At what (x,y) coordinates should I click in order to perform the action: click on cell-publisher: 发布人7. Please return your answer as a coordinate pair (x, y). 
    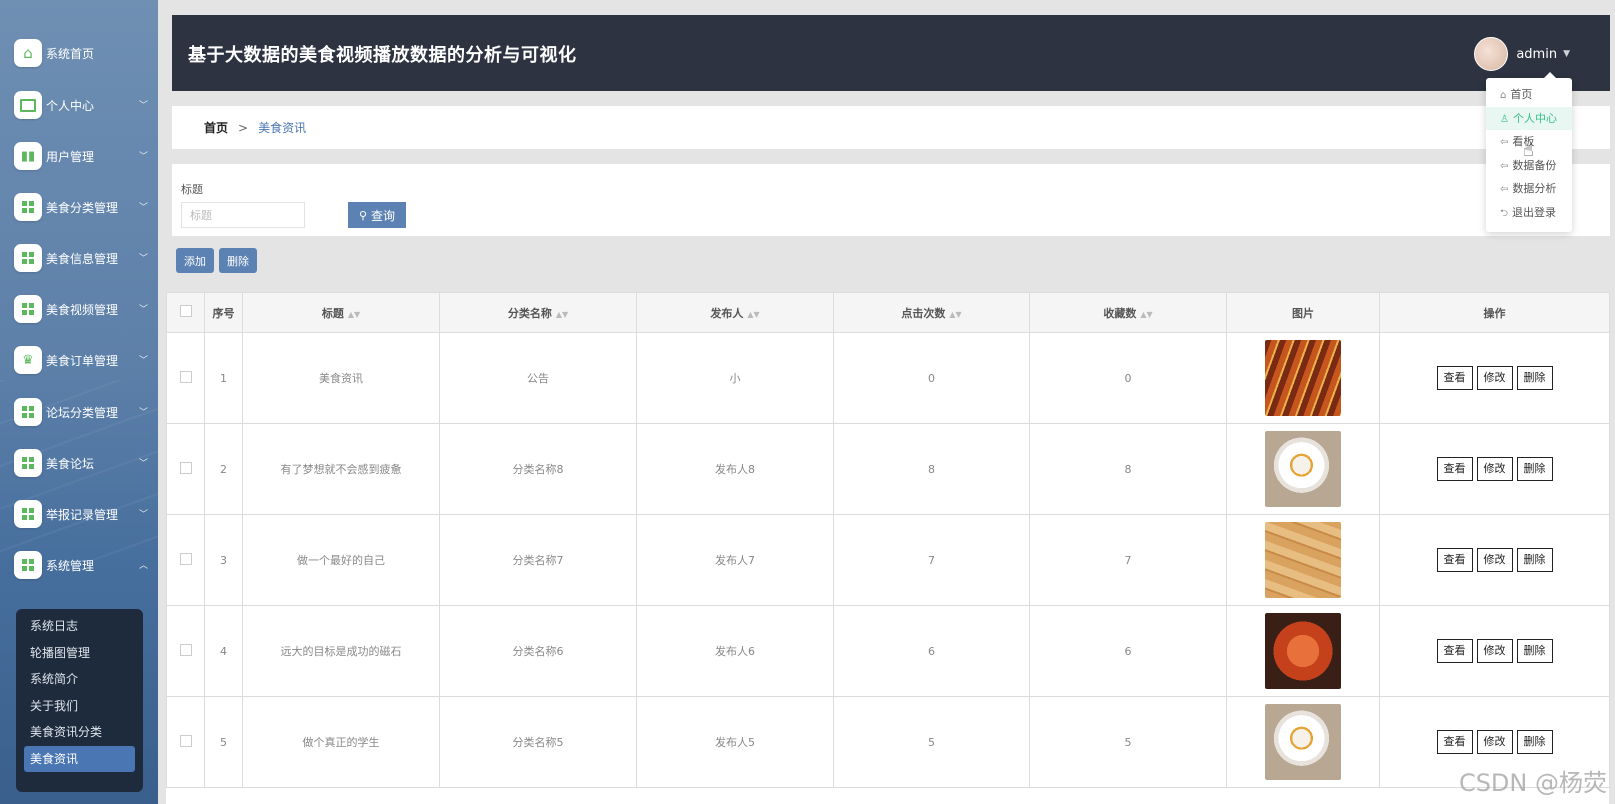
    Looking at the image, I should click on (735, 560).